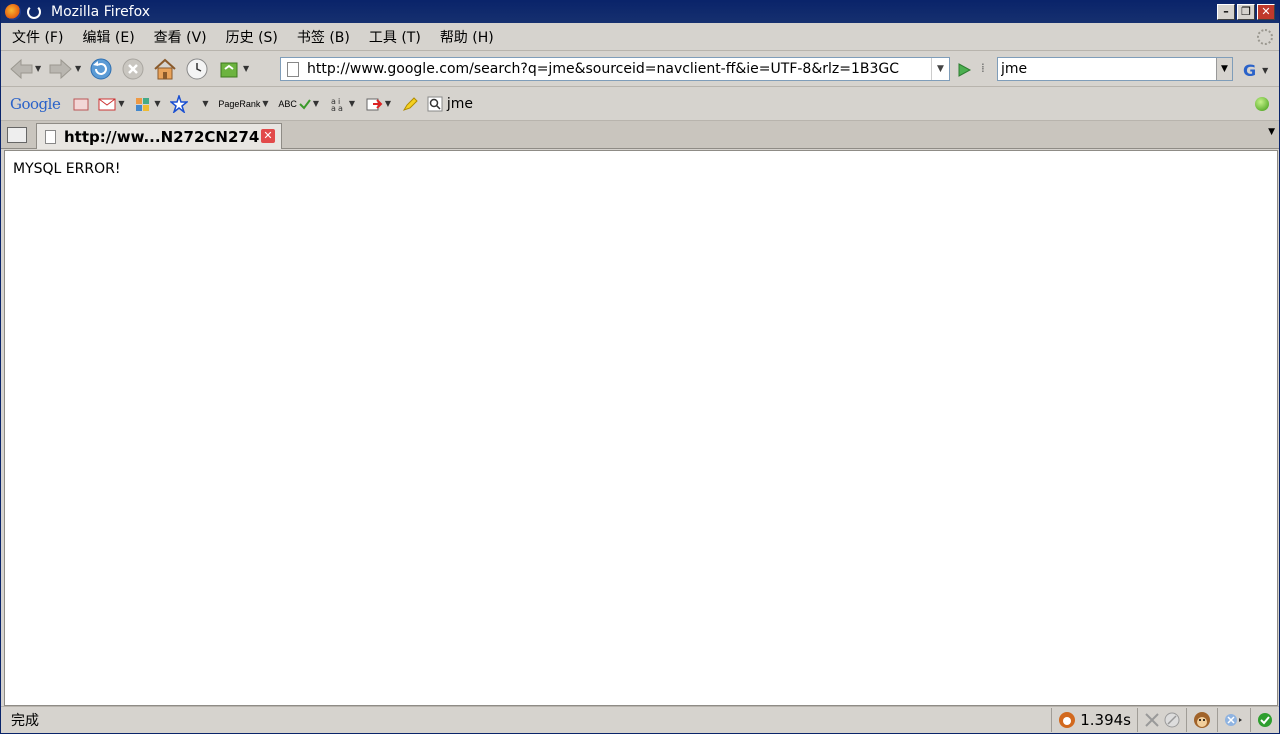 The height and width of the screenshot is (734, 1280). I want to click on send-to-button: ▼, so click(379, 104).